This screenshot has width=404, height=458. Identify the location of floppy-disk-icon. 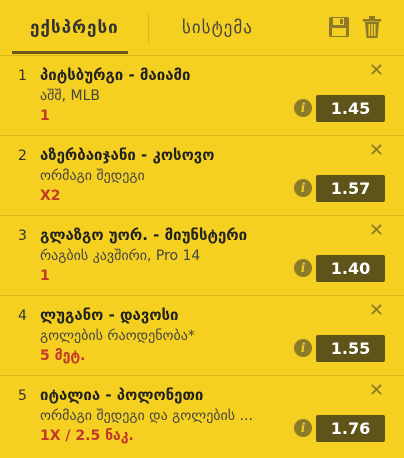
(339, 27).